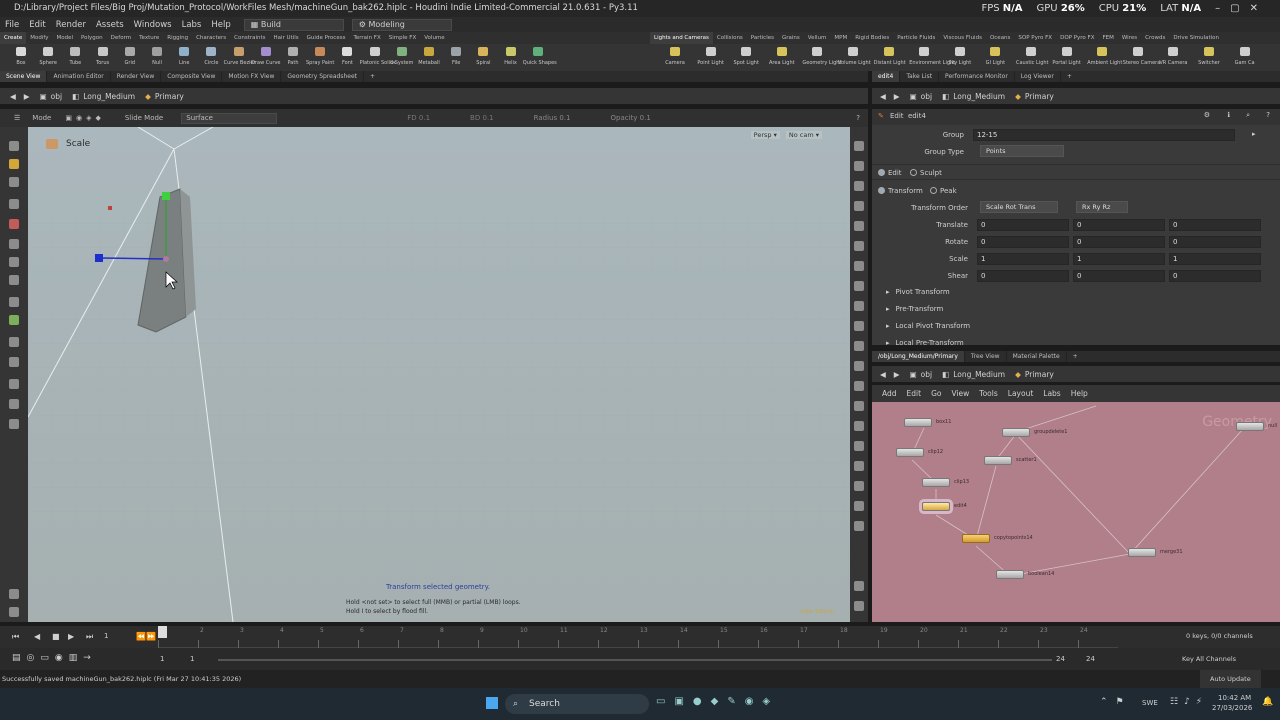  Describe the element at coordinates (65, 38) in the screenshot. I see `shelf-tab-2: Model` at that location.